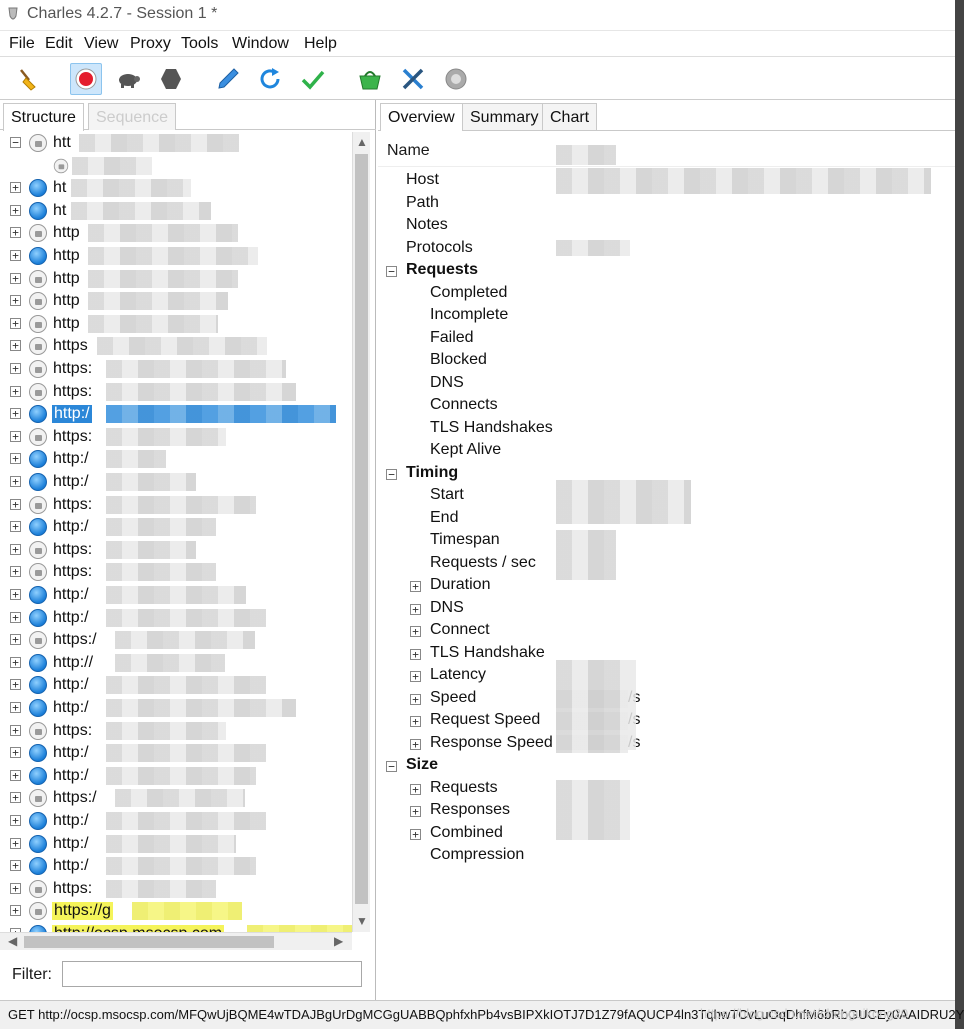 The width and height of the screenshot is (964, 1029). Describe the element at coordinates (666, 811) in the screenshot. I see `overview-row: + Responses` at that location.